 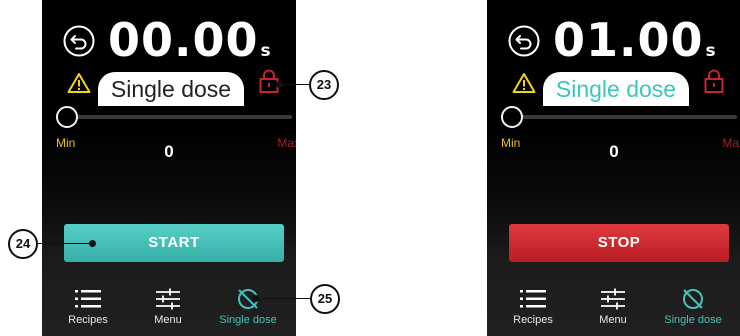 What do you see at coordinates (628, 40) in the screenshot?
I see `grind-time-value: 01.00` at bounding box center [628, 40].